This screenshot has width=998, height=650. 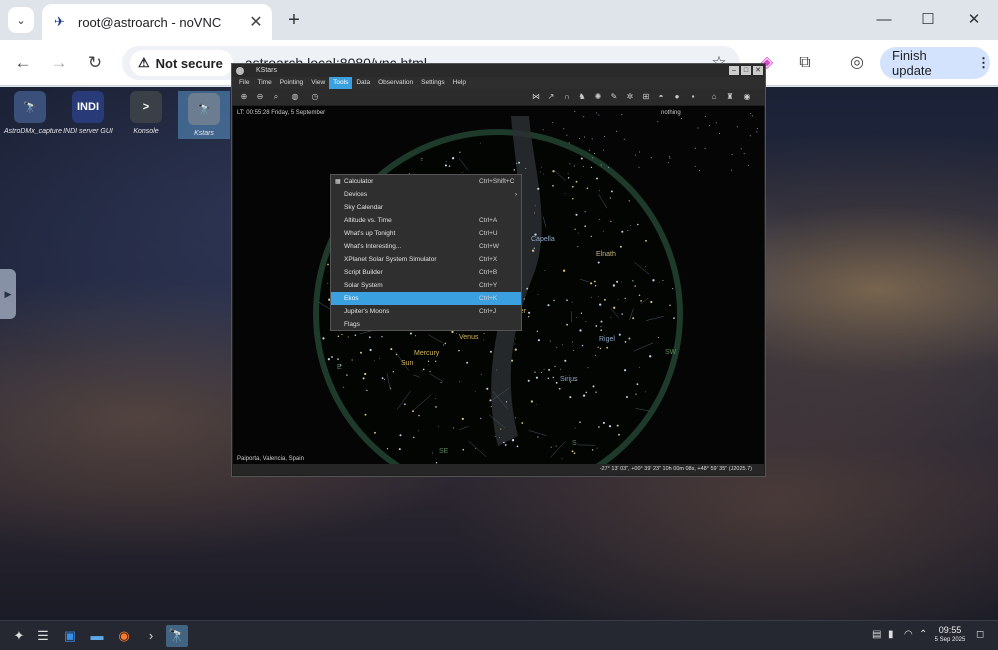 I want to click on firefox-icon: ◉, so click(x=124, y=636).